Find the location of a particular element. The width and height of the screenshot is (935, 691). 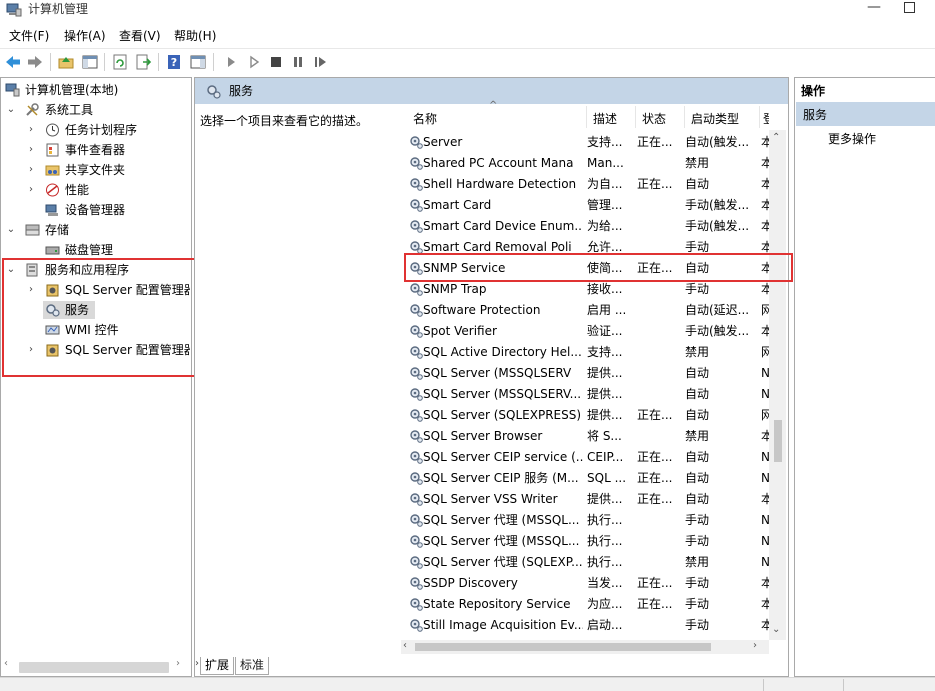

tree-label: 磁盘管理 is located at coordinates (89, 250).